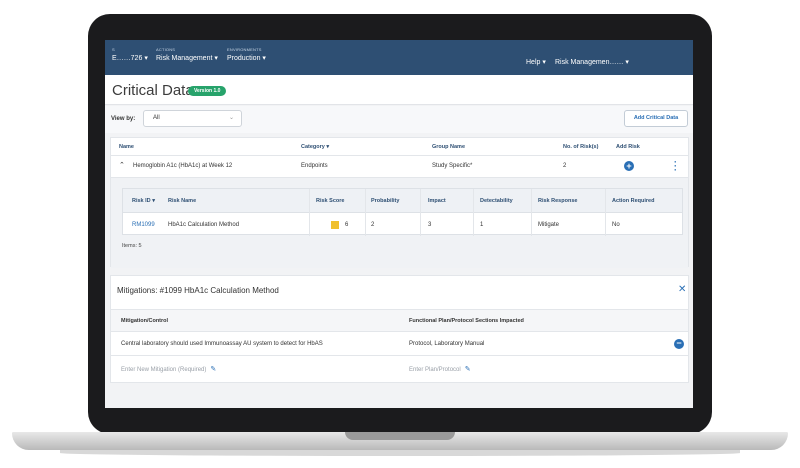  I want to click on header-risks: No. of Risk(s), so click(580, 147).